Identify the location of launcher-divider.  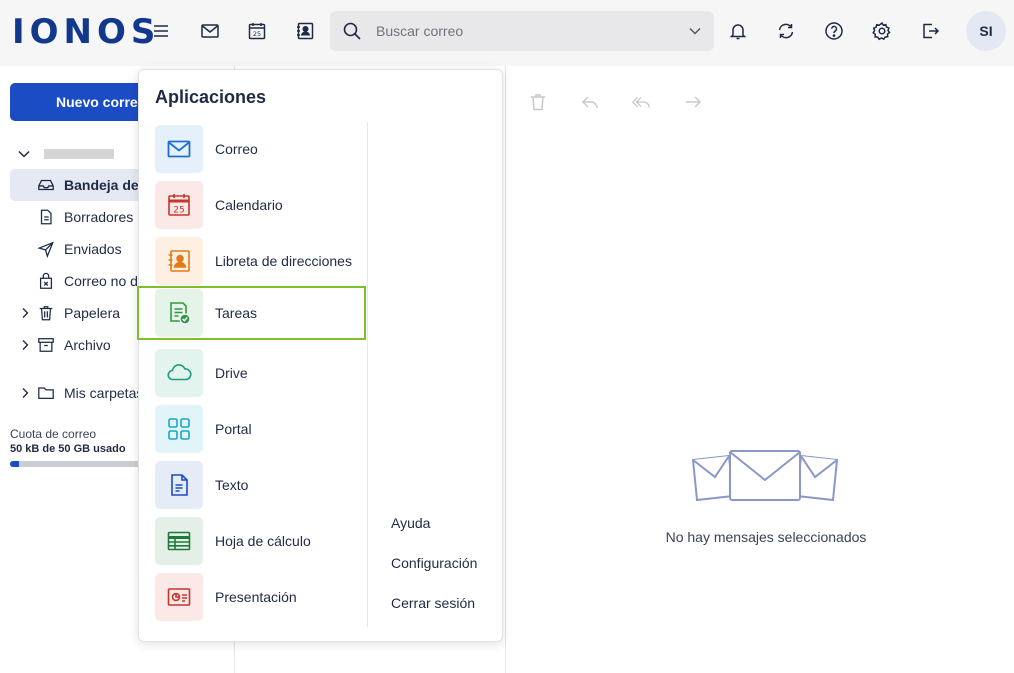
(367, 374).